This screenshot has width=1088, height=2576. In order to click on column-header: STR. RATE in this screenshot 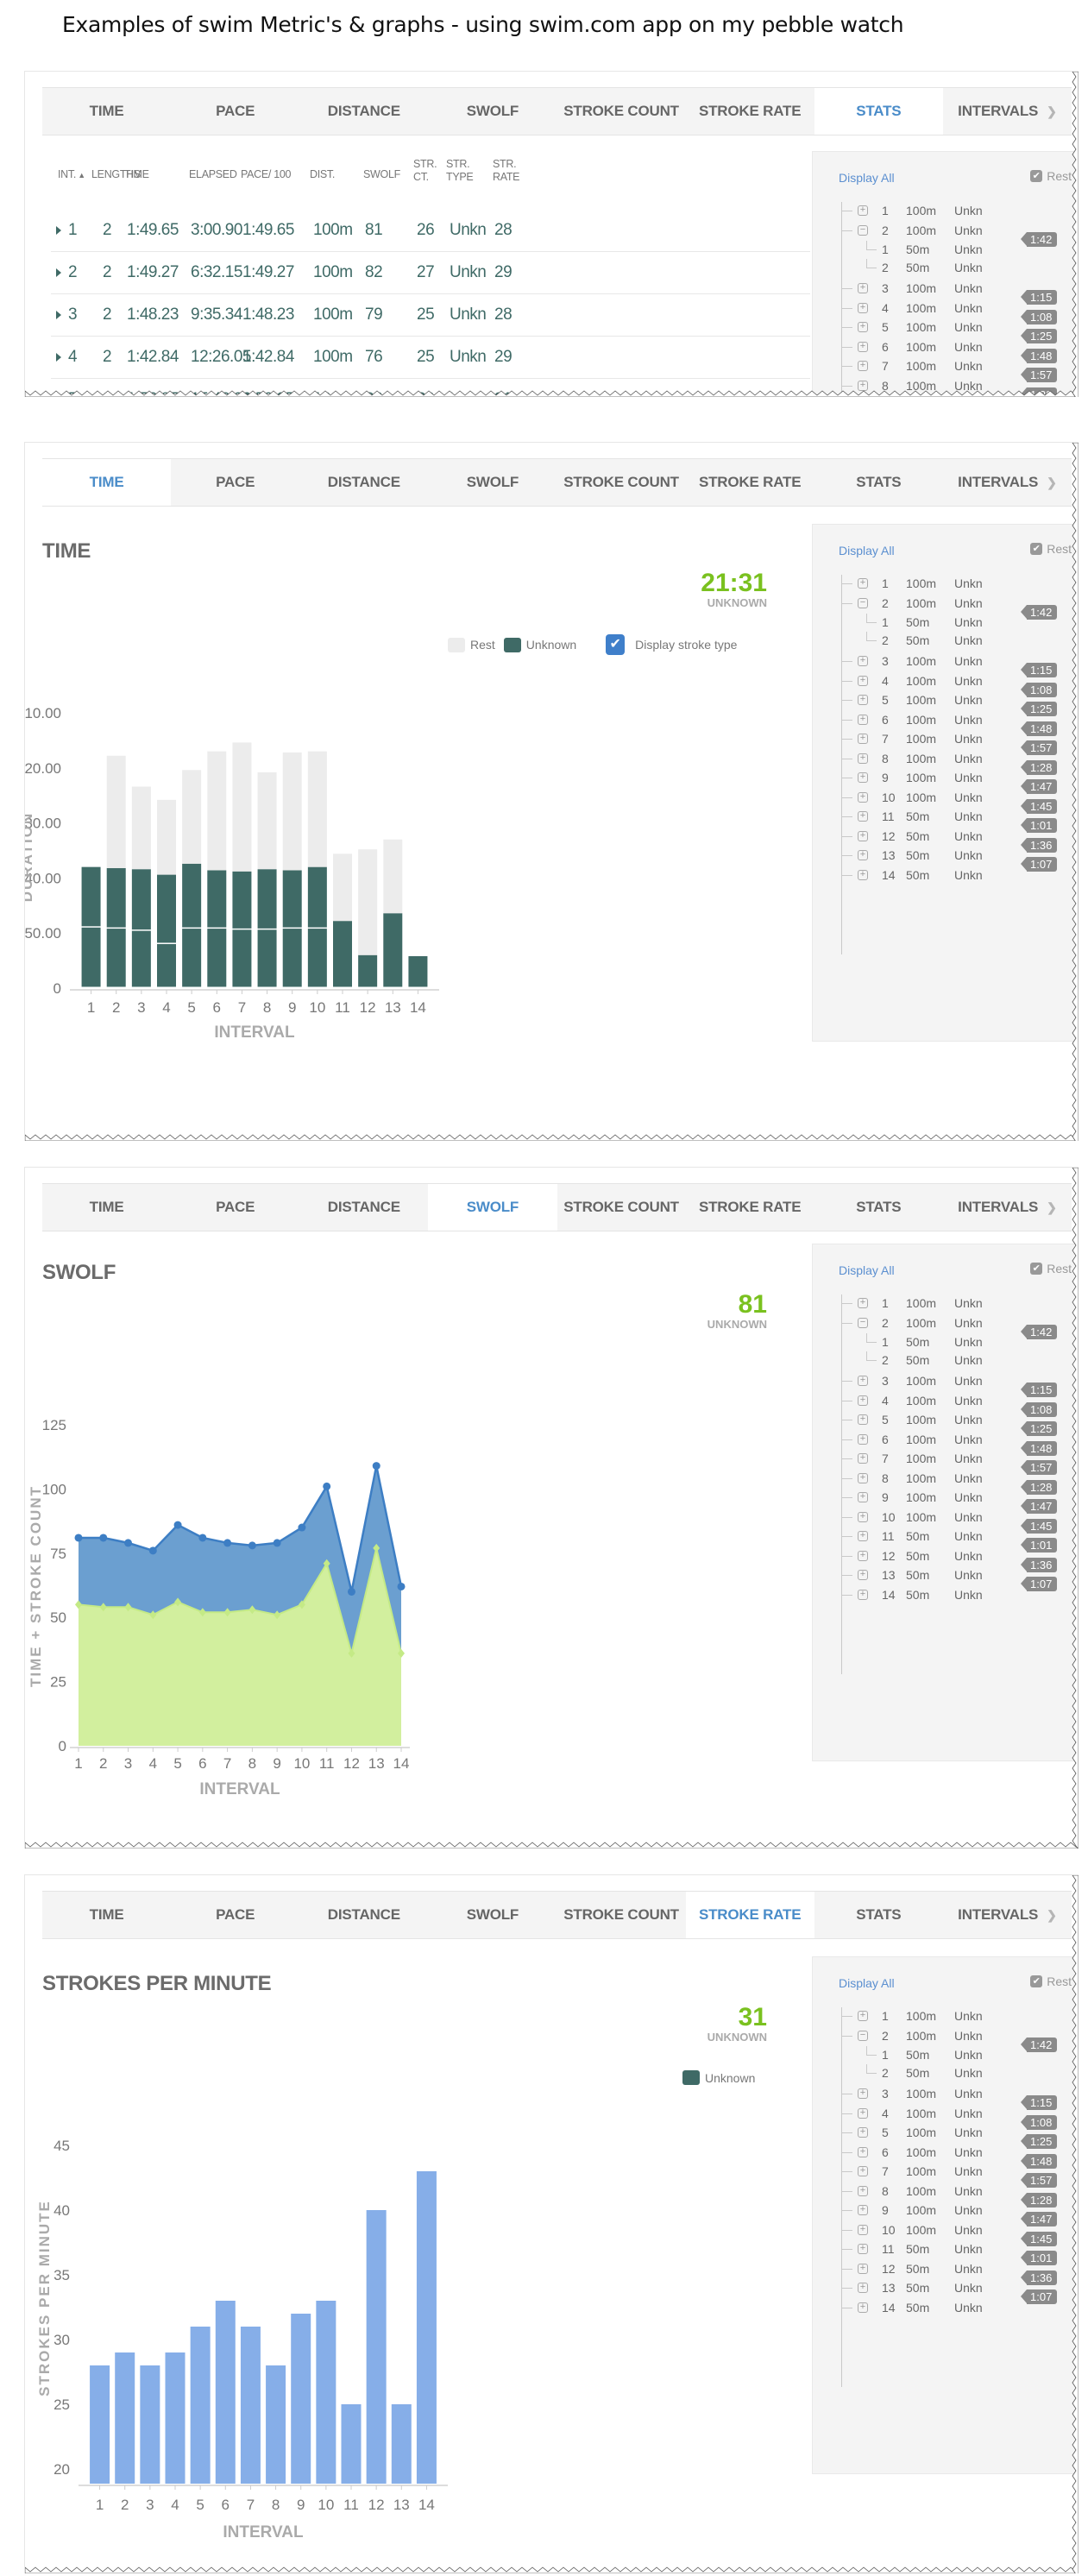, I will do `click(506, 171)`.